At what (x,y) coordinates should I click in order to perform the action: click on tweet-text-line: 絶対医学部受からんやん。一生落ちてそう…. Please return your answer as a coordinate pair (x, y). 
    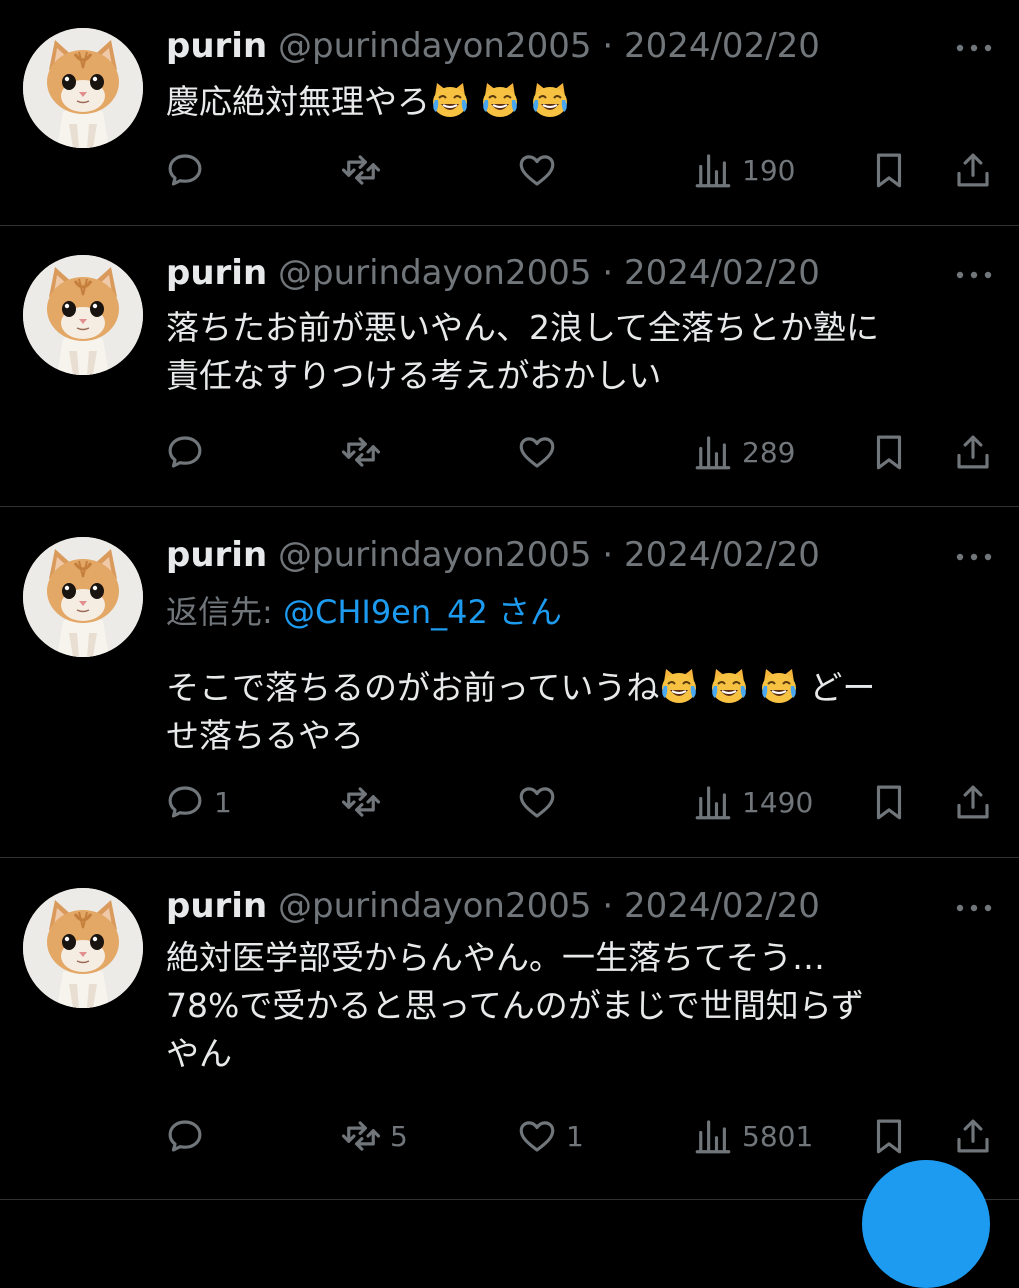
    Looking at the image, I should click on (581, 958).